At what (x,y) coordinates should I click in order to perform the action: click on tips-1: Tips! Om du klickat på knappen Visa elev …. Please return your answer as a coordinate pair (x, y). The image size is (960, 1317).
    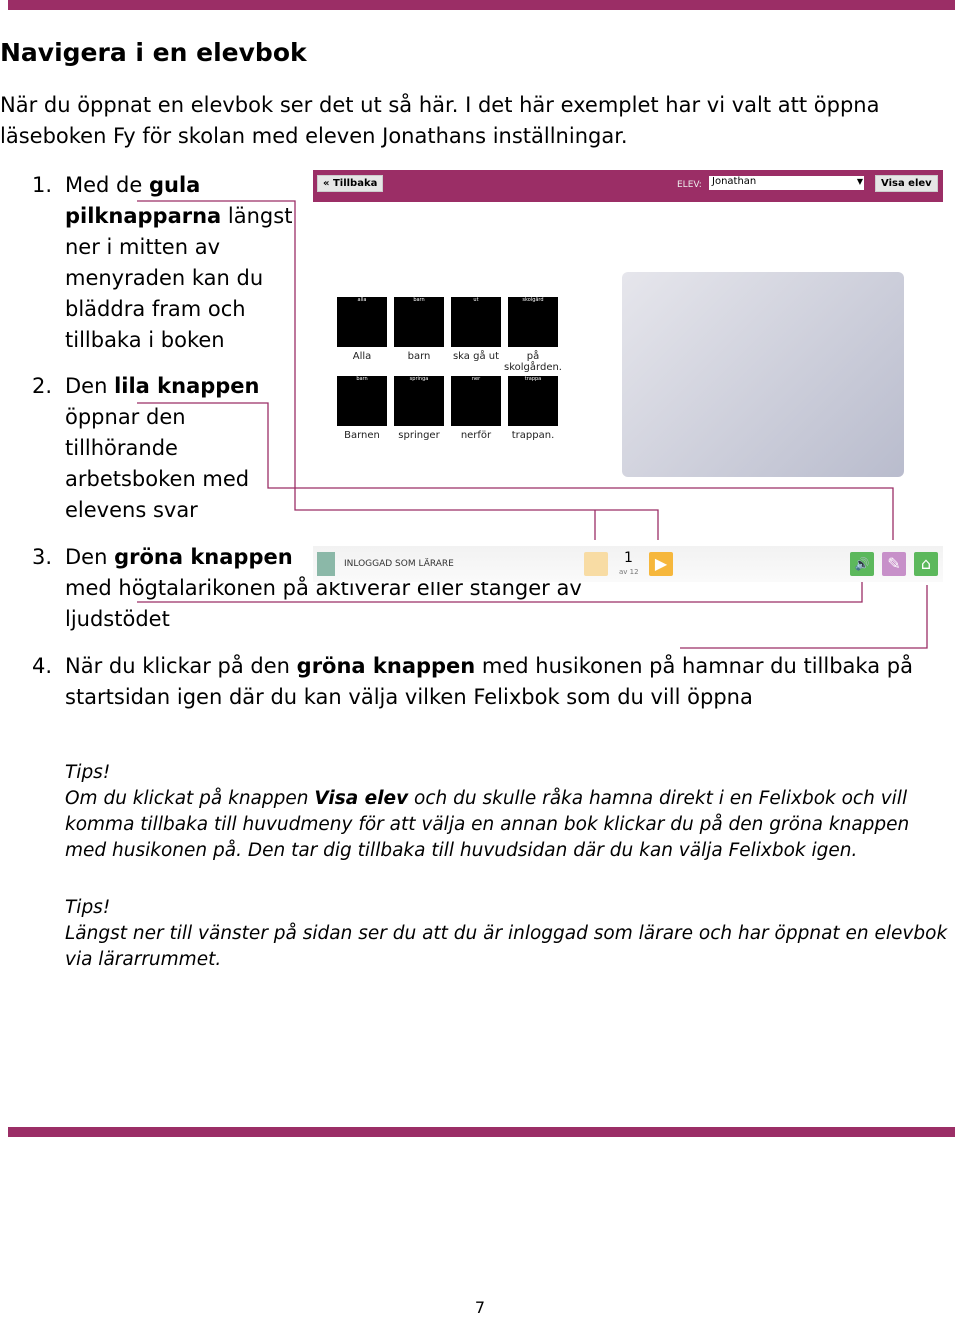
    Looking at the image, I should click on (487, 811).